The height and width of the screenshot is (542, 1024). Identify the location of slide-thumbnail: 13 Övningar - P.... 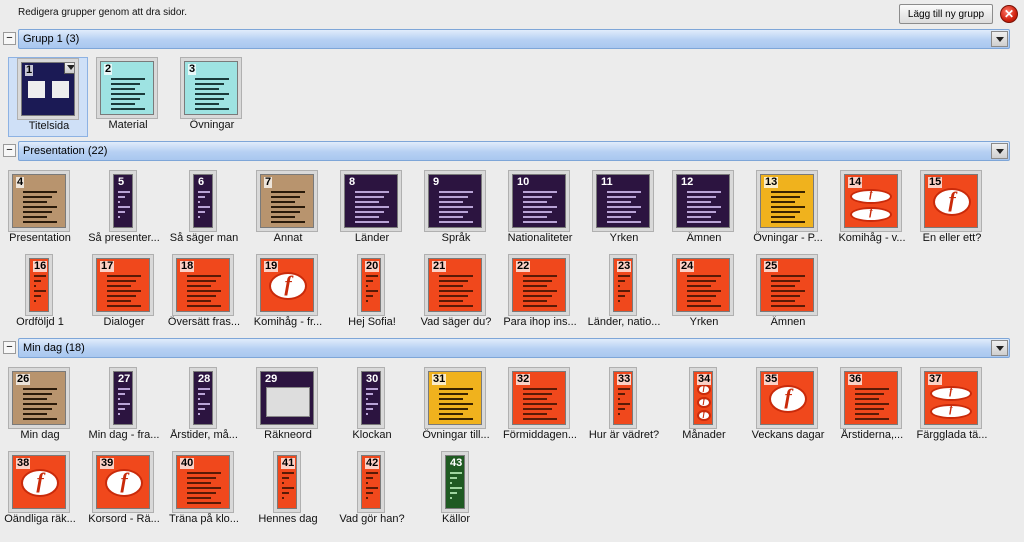
(788, 210).